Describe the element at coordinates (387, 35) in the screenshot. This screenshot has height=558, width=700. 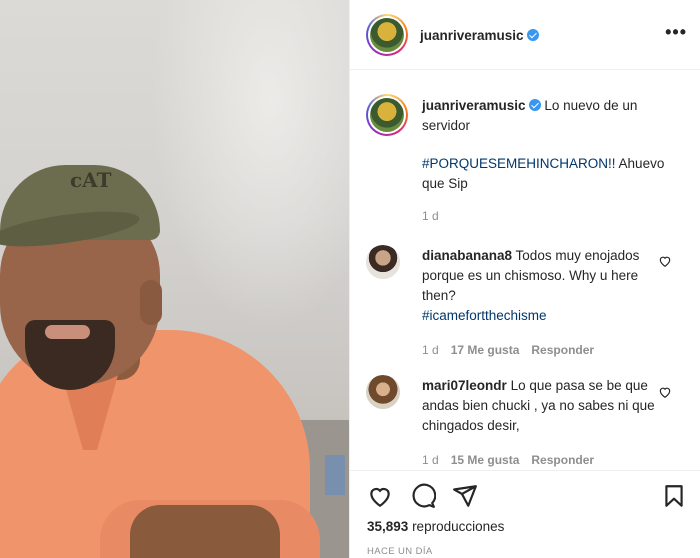
I see `author-avatar` at that location.